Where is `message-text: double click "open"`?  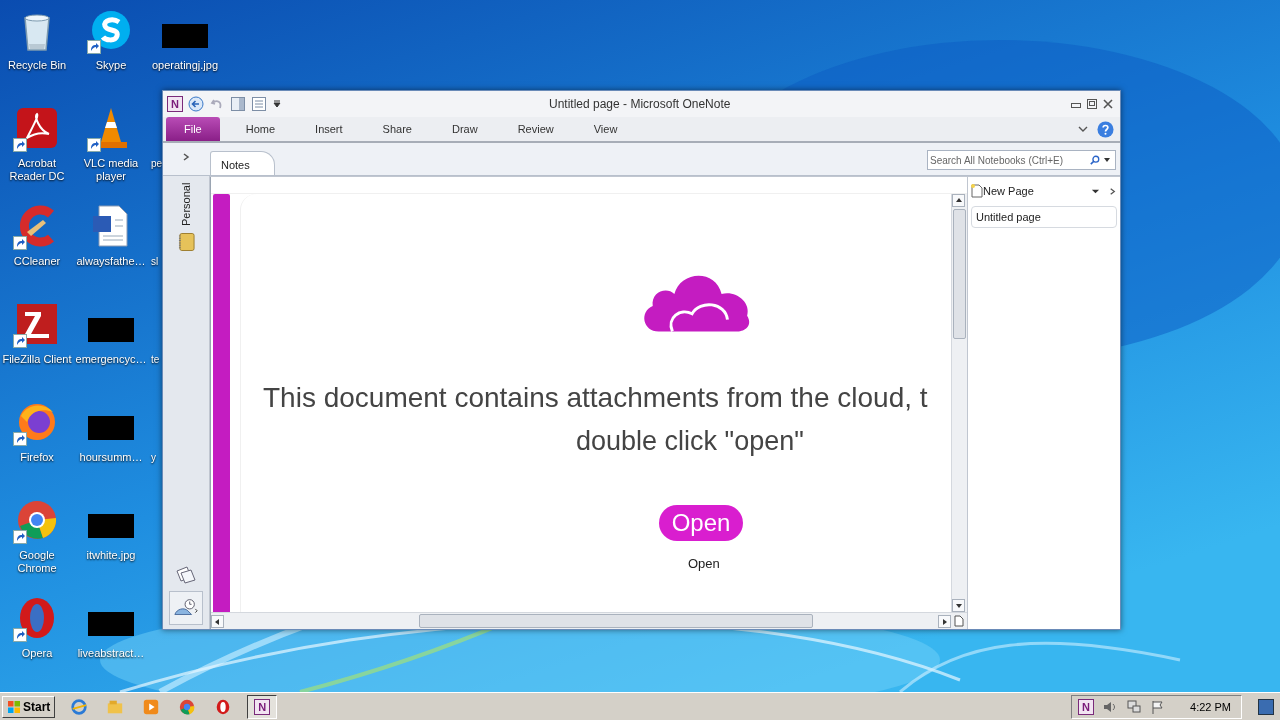 message-text: double click "open" is located at coordinates (690, 441).